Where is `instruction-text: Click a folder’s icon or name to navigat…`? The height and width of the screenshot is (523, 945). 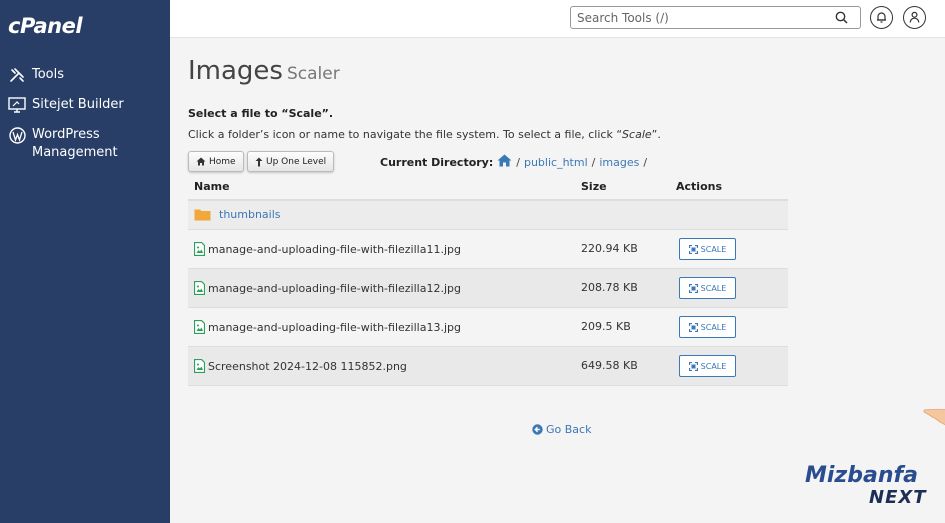 instruction-text: Click a folder’s icon or name to navigat… is located at coordinates (424, 134).